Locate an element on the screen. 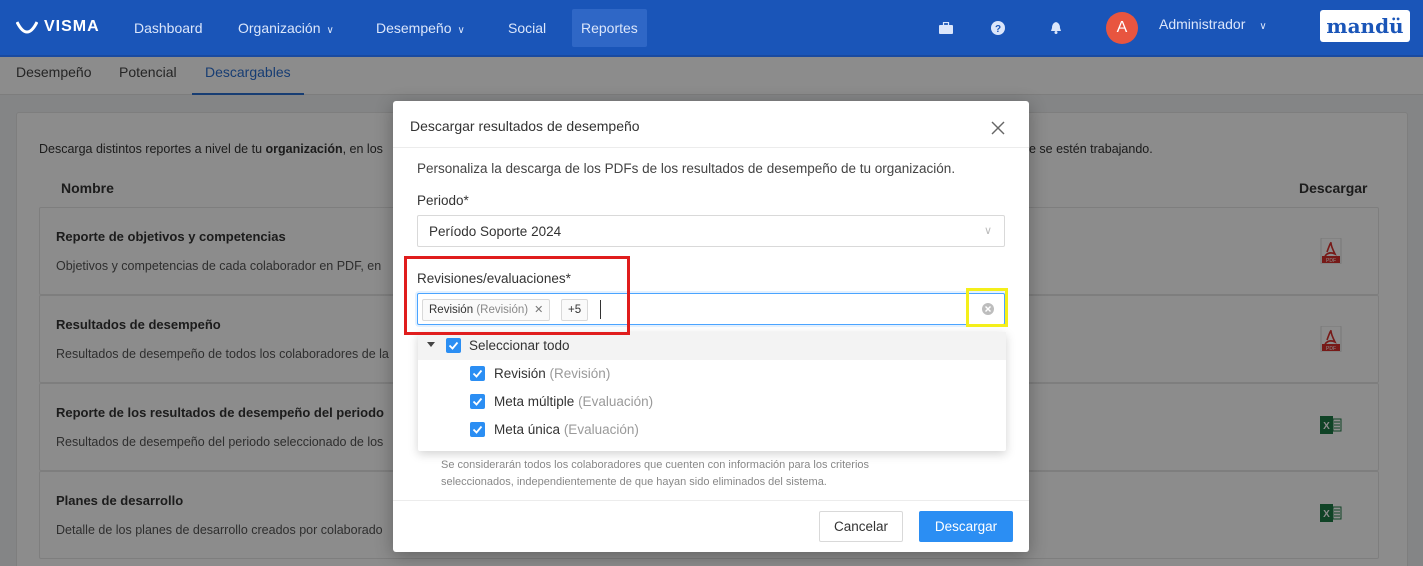  nav-social: Social is located at coordinates (527, 28).